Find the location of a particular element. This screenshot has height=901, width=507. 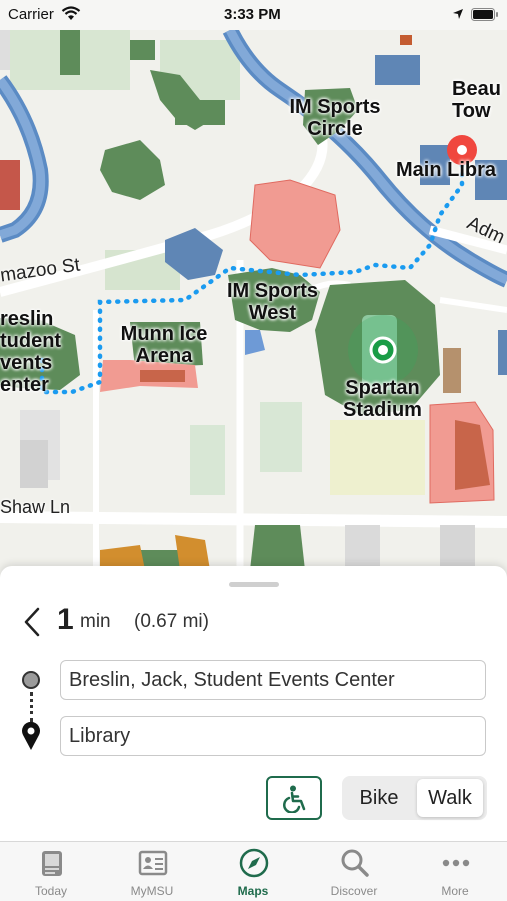

more-dots-icon is located at coordinates (456, 863).